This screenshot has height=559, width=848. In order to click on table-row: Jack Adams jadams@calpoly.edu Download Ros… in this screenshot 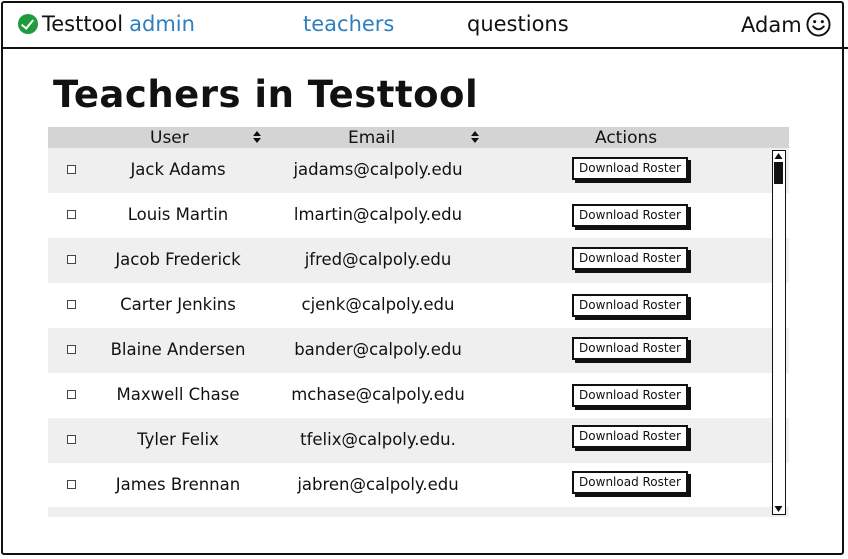, I will do `click(418, 170)`.